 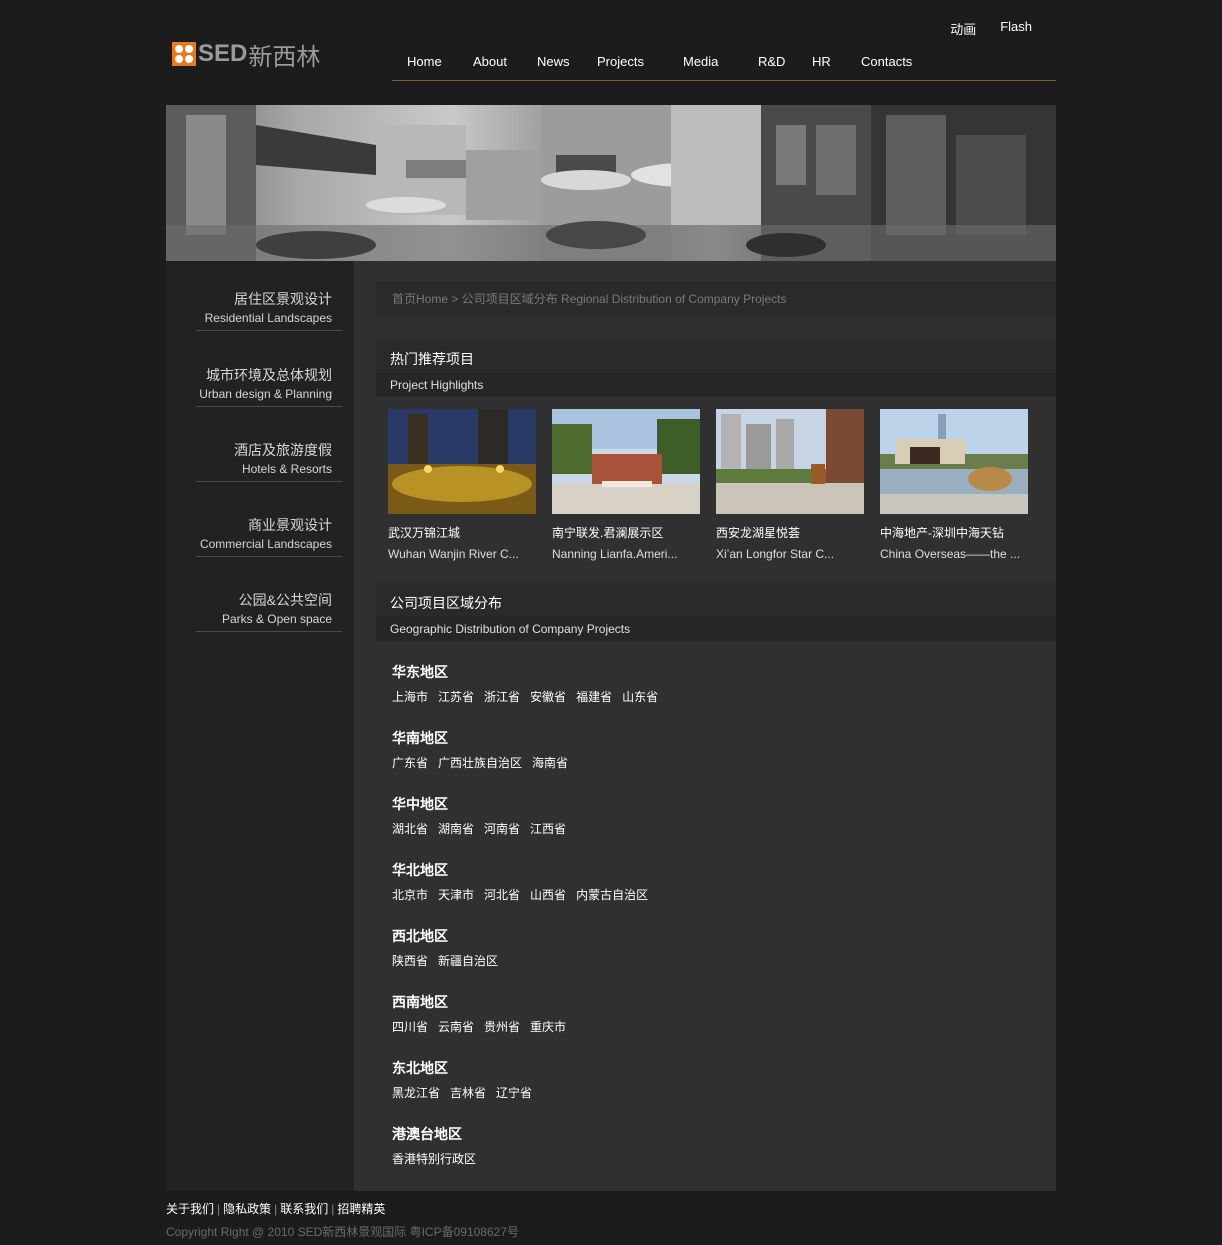 I want to click on province-list: 湖北省 湖南省 河南省 江西省, so click(x=712, y=828).